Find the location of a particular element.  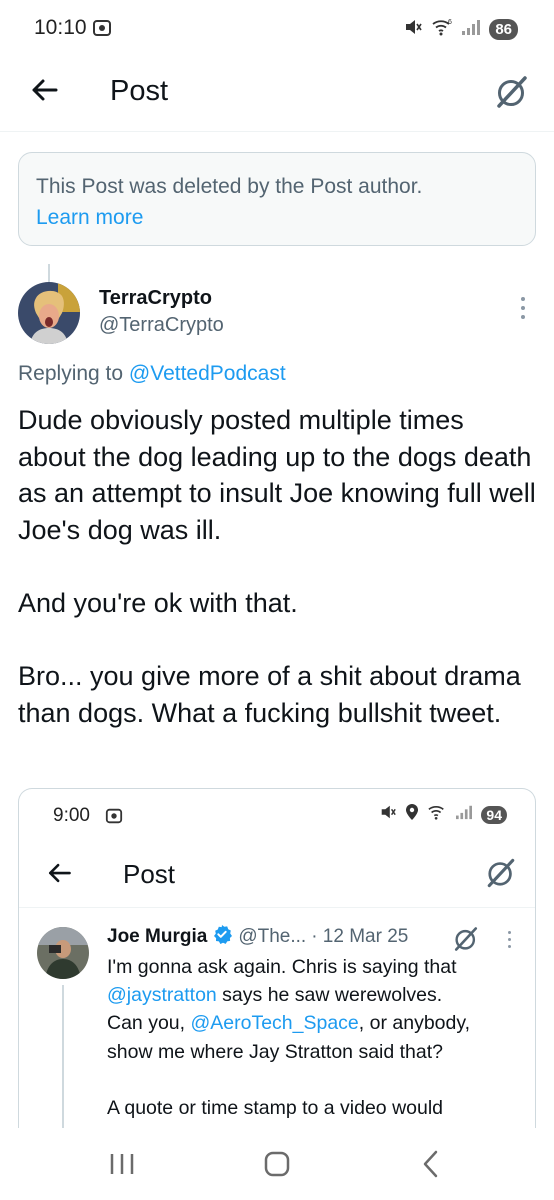

page-title: Post is located at coordinates (139, 91).